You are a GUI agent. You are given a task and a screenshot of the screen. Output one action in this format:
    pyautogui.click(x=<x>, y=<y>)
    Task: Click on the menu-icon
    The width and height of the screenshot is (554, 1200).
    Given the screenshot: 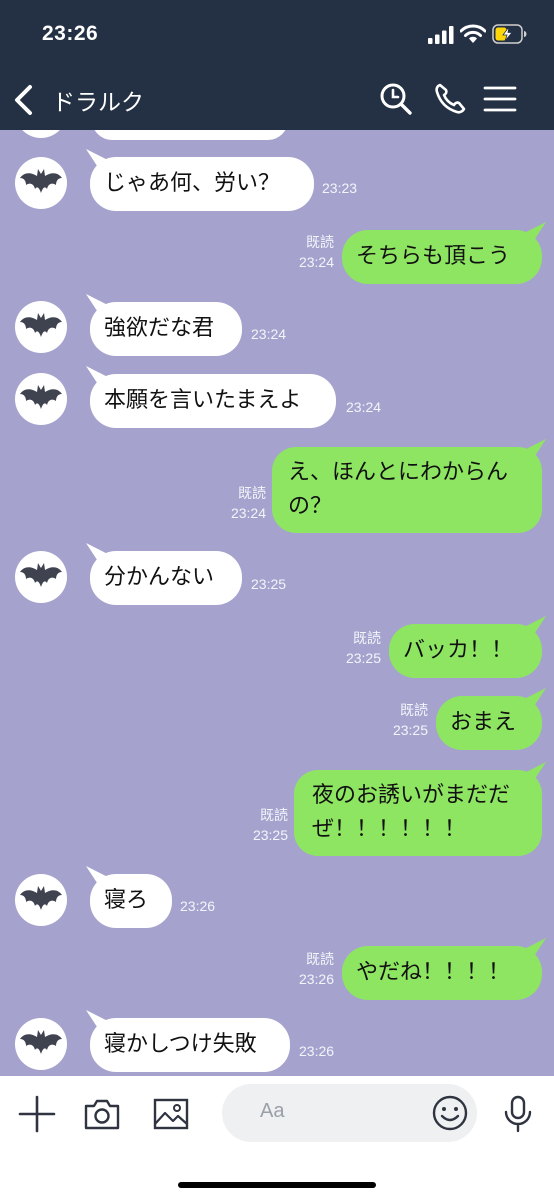 What is the action you would take?
    pyautogui.click(x=500, y=99)
    